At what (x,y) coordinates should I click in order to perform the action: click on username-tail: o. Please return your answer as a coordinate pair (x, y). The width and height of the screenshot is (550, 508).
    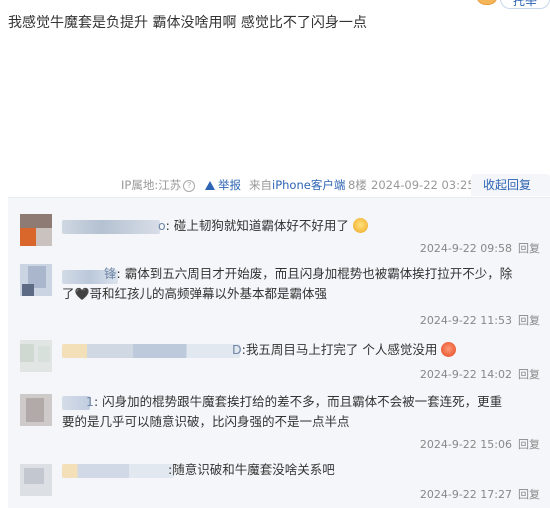
    Looking at the image, I should click on (162, 225).